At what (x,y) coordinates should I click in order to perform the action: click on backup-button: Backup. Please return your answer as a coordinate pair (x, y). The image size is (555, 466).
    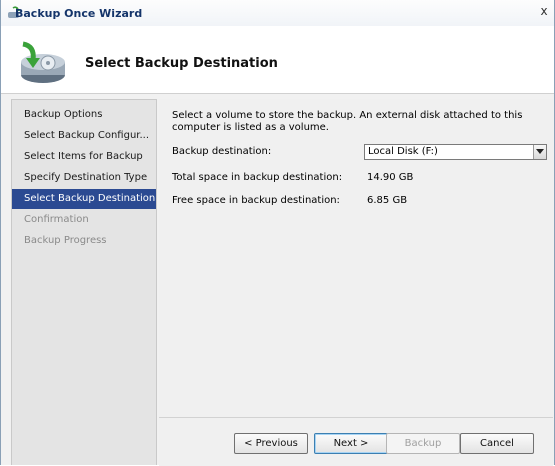
    Looking at the image, I should click on (423, 443).